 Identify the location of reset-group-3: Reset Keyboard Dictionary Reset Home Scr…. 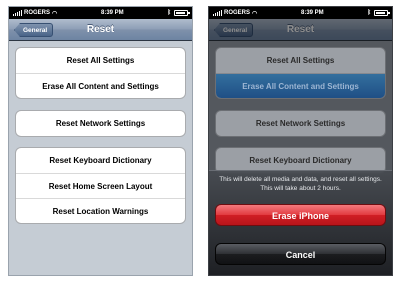
(100, 185).